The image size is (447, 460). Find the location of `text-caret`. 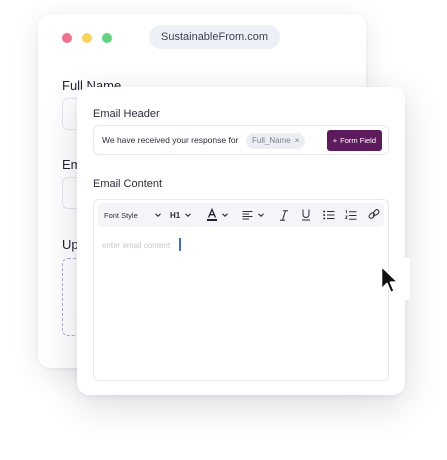

text-caret is located at coordinates (180, 244).